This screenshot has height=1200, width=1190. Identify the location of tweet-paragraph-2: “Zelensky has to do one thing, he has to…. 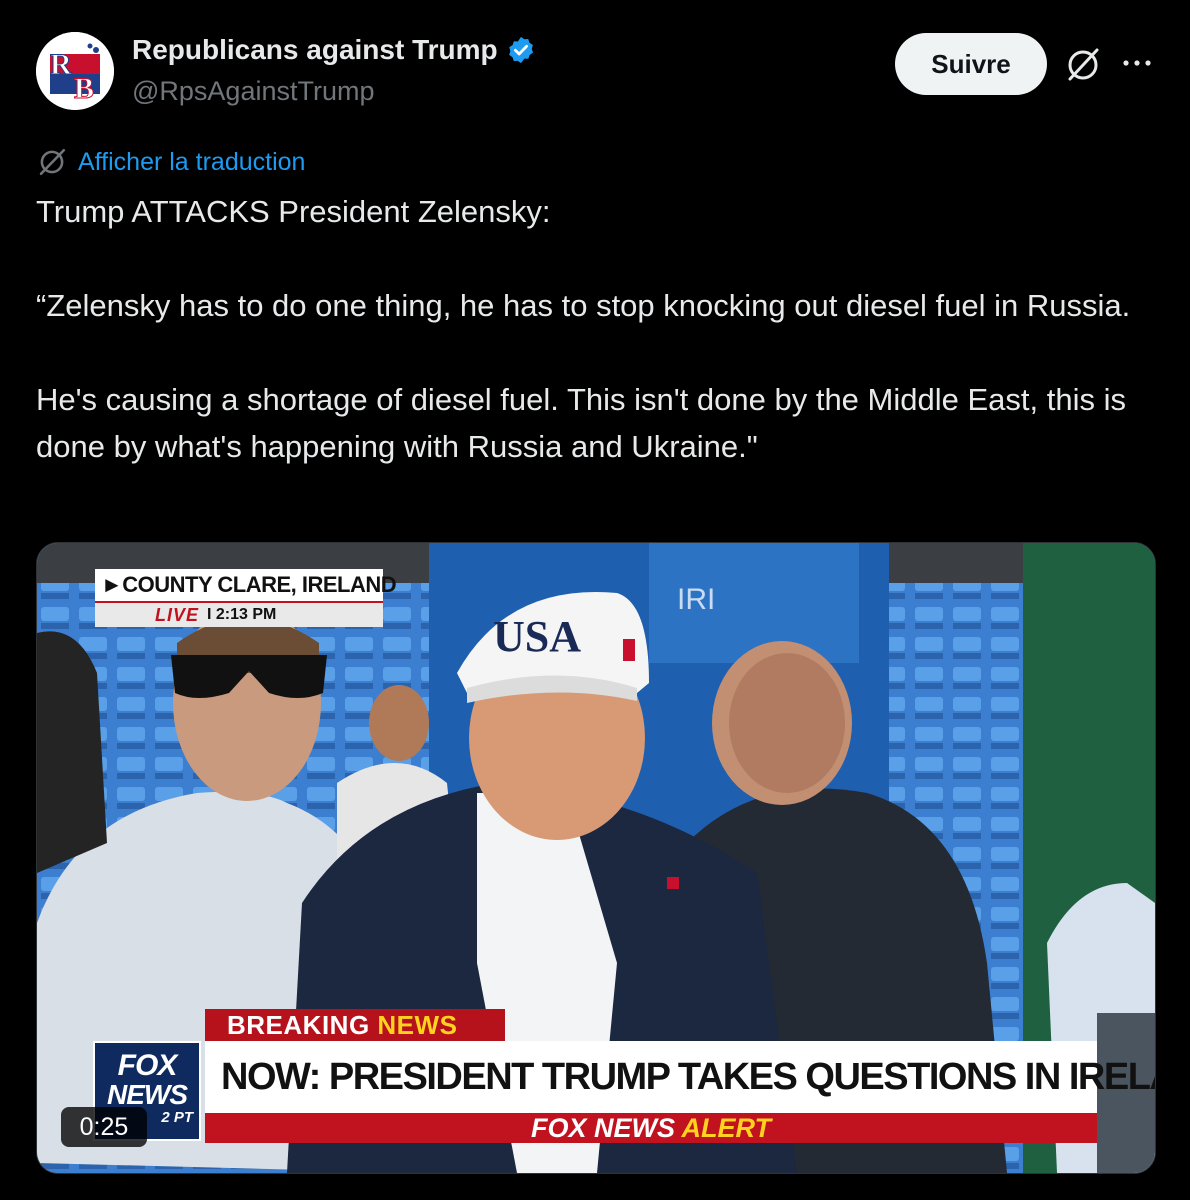
(583, 305).